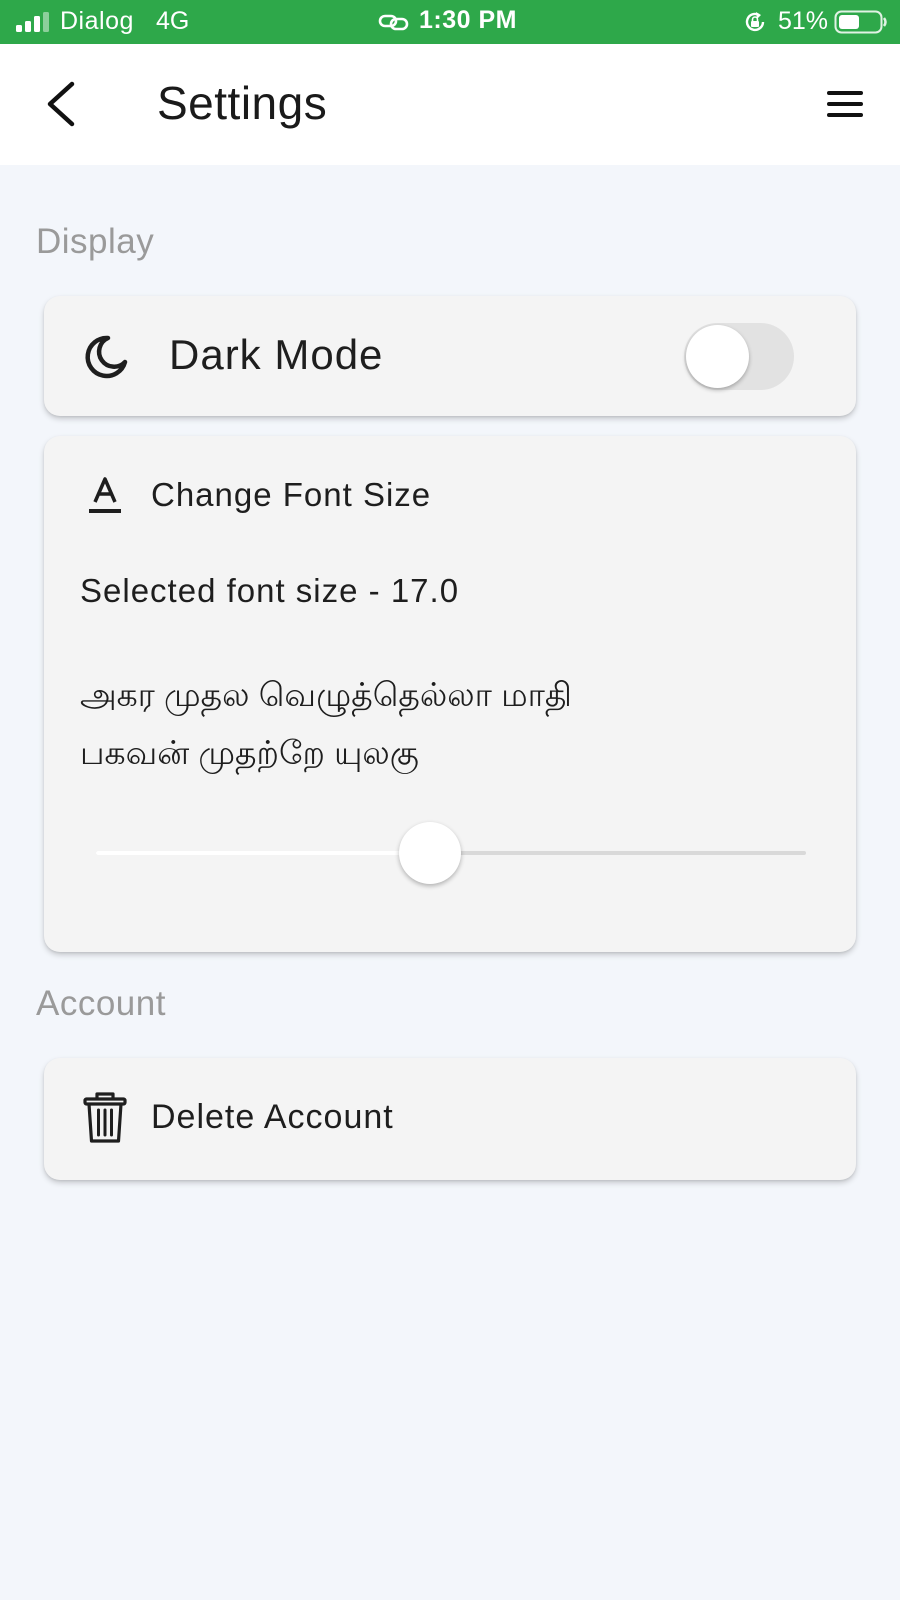 The width and height of the screenshot is (900, 1600). I want to click on section-header-account: Account, so click(101, 1003).